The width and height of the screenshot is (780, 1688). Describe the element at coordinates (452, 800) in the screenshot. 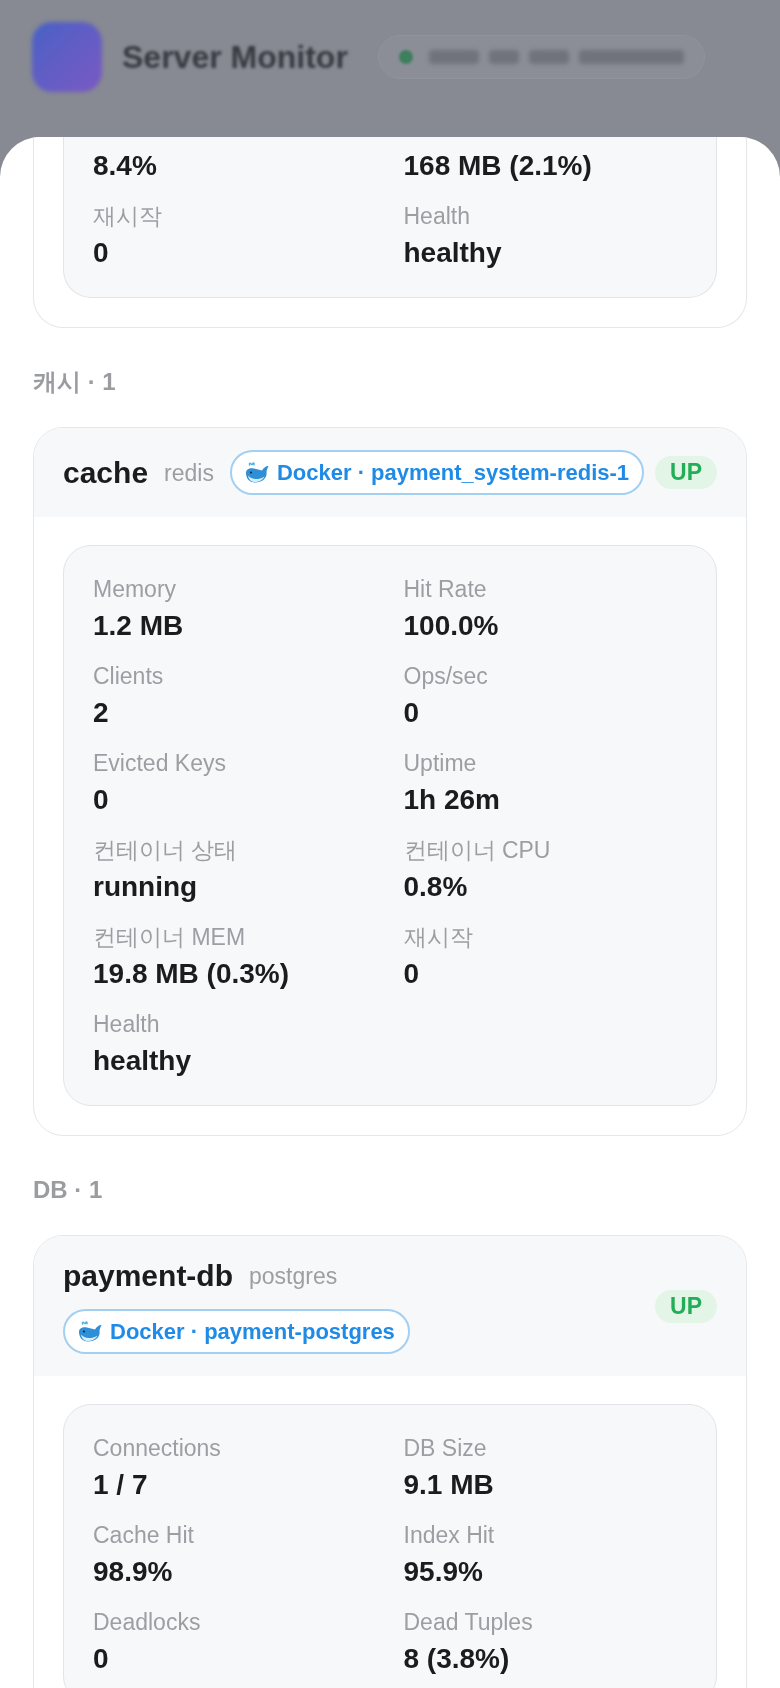

I see `metric-value: 1h 26m` at that location.